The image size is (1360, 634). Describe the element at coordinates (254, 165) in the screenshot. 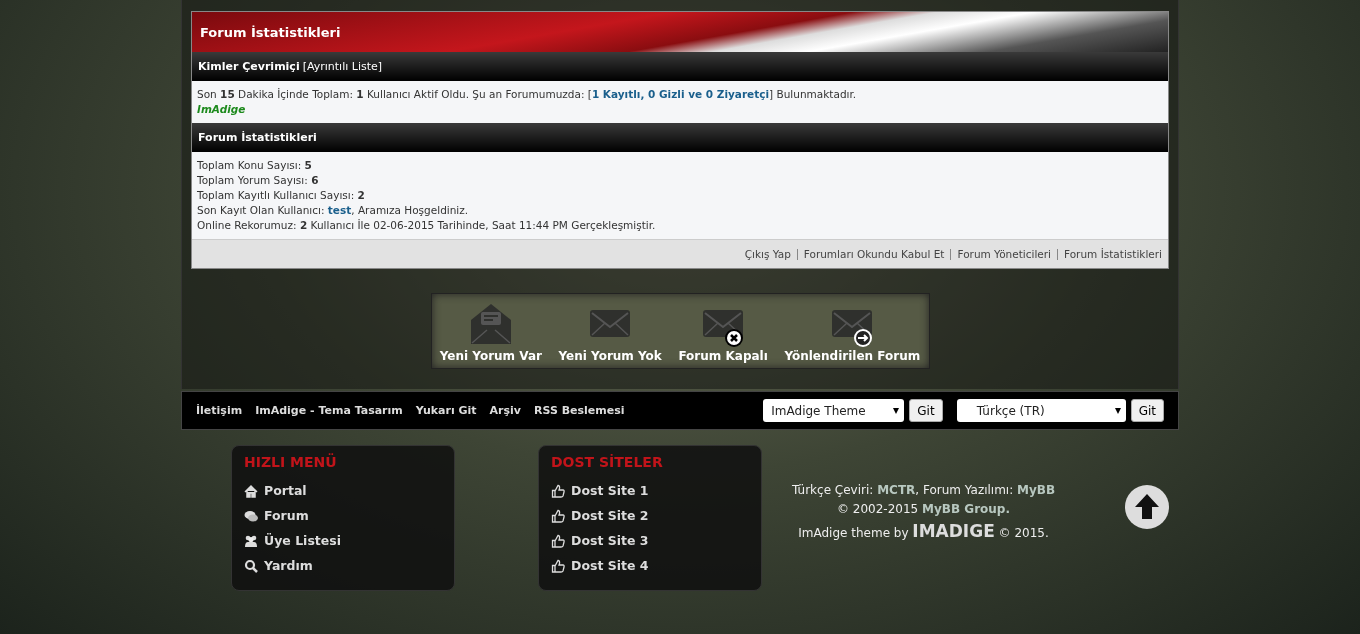

I see `stat-line: Toplam Konu Sayısı: 5` at that location.